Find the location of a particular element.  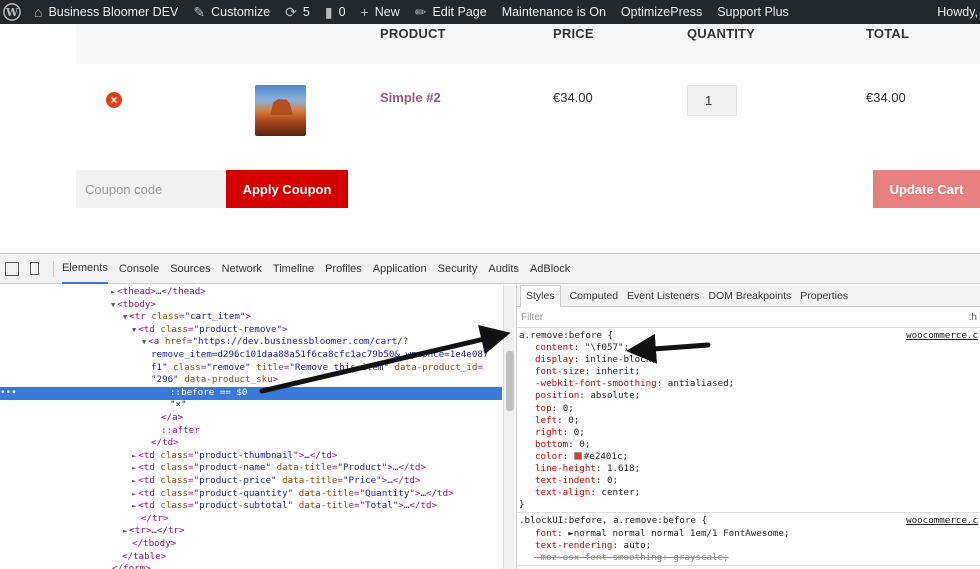

header-price: PRICE is located at coordinates (573, 33).